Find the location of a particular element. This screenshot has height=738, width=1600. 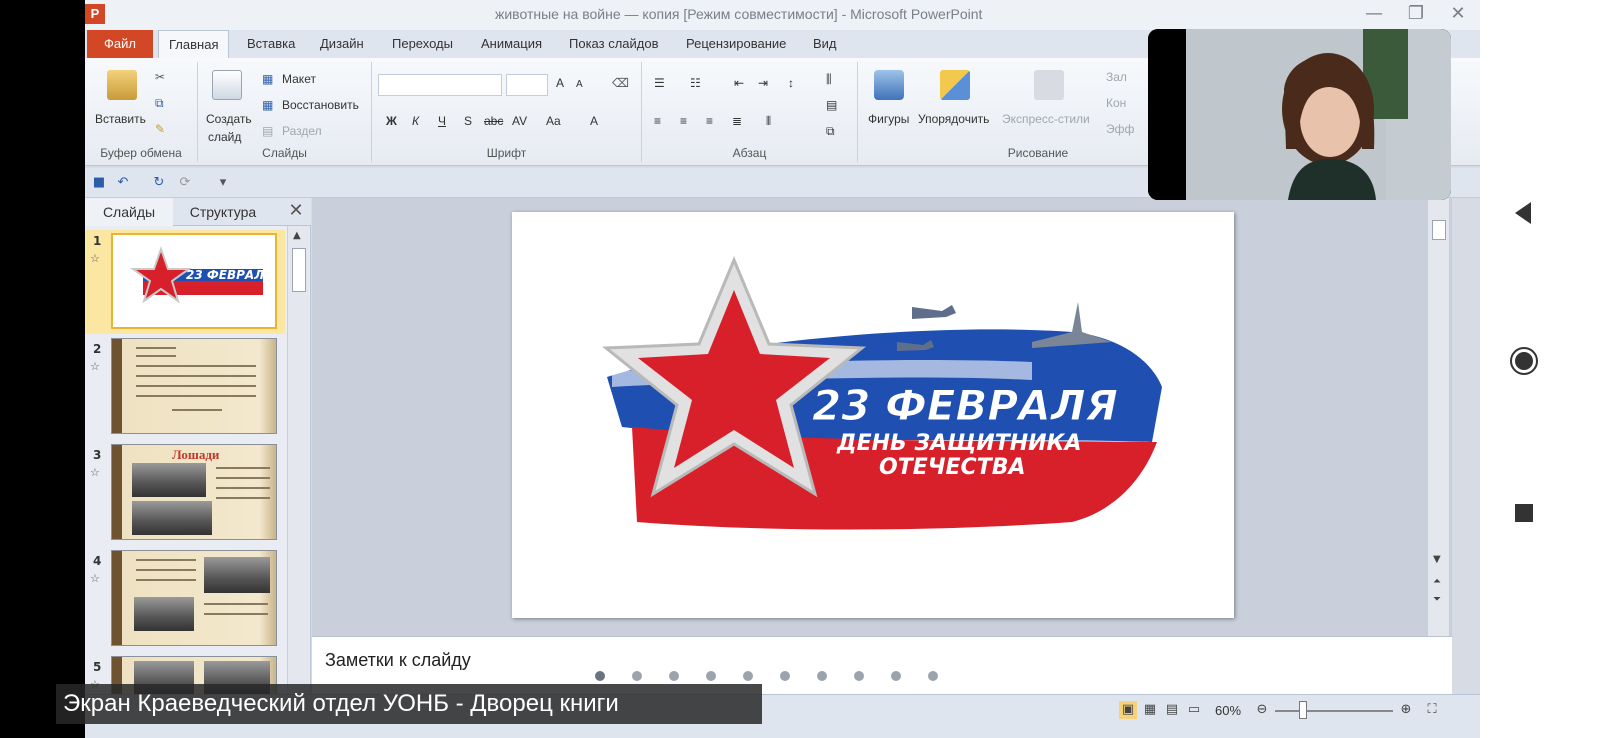

format-painter-icon: ✎ is located at coordinates (160, 129).